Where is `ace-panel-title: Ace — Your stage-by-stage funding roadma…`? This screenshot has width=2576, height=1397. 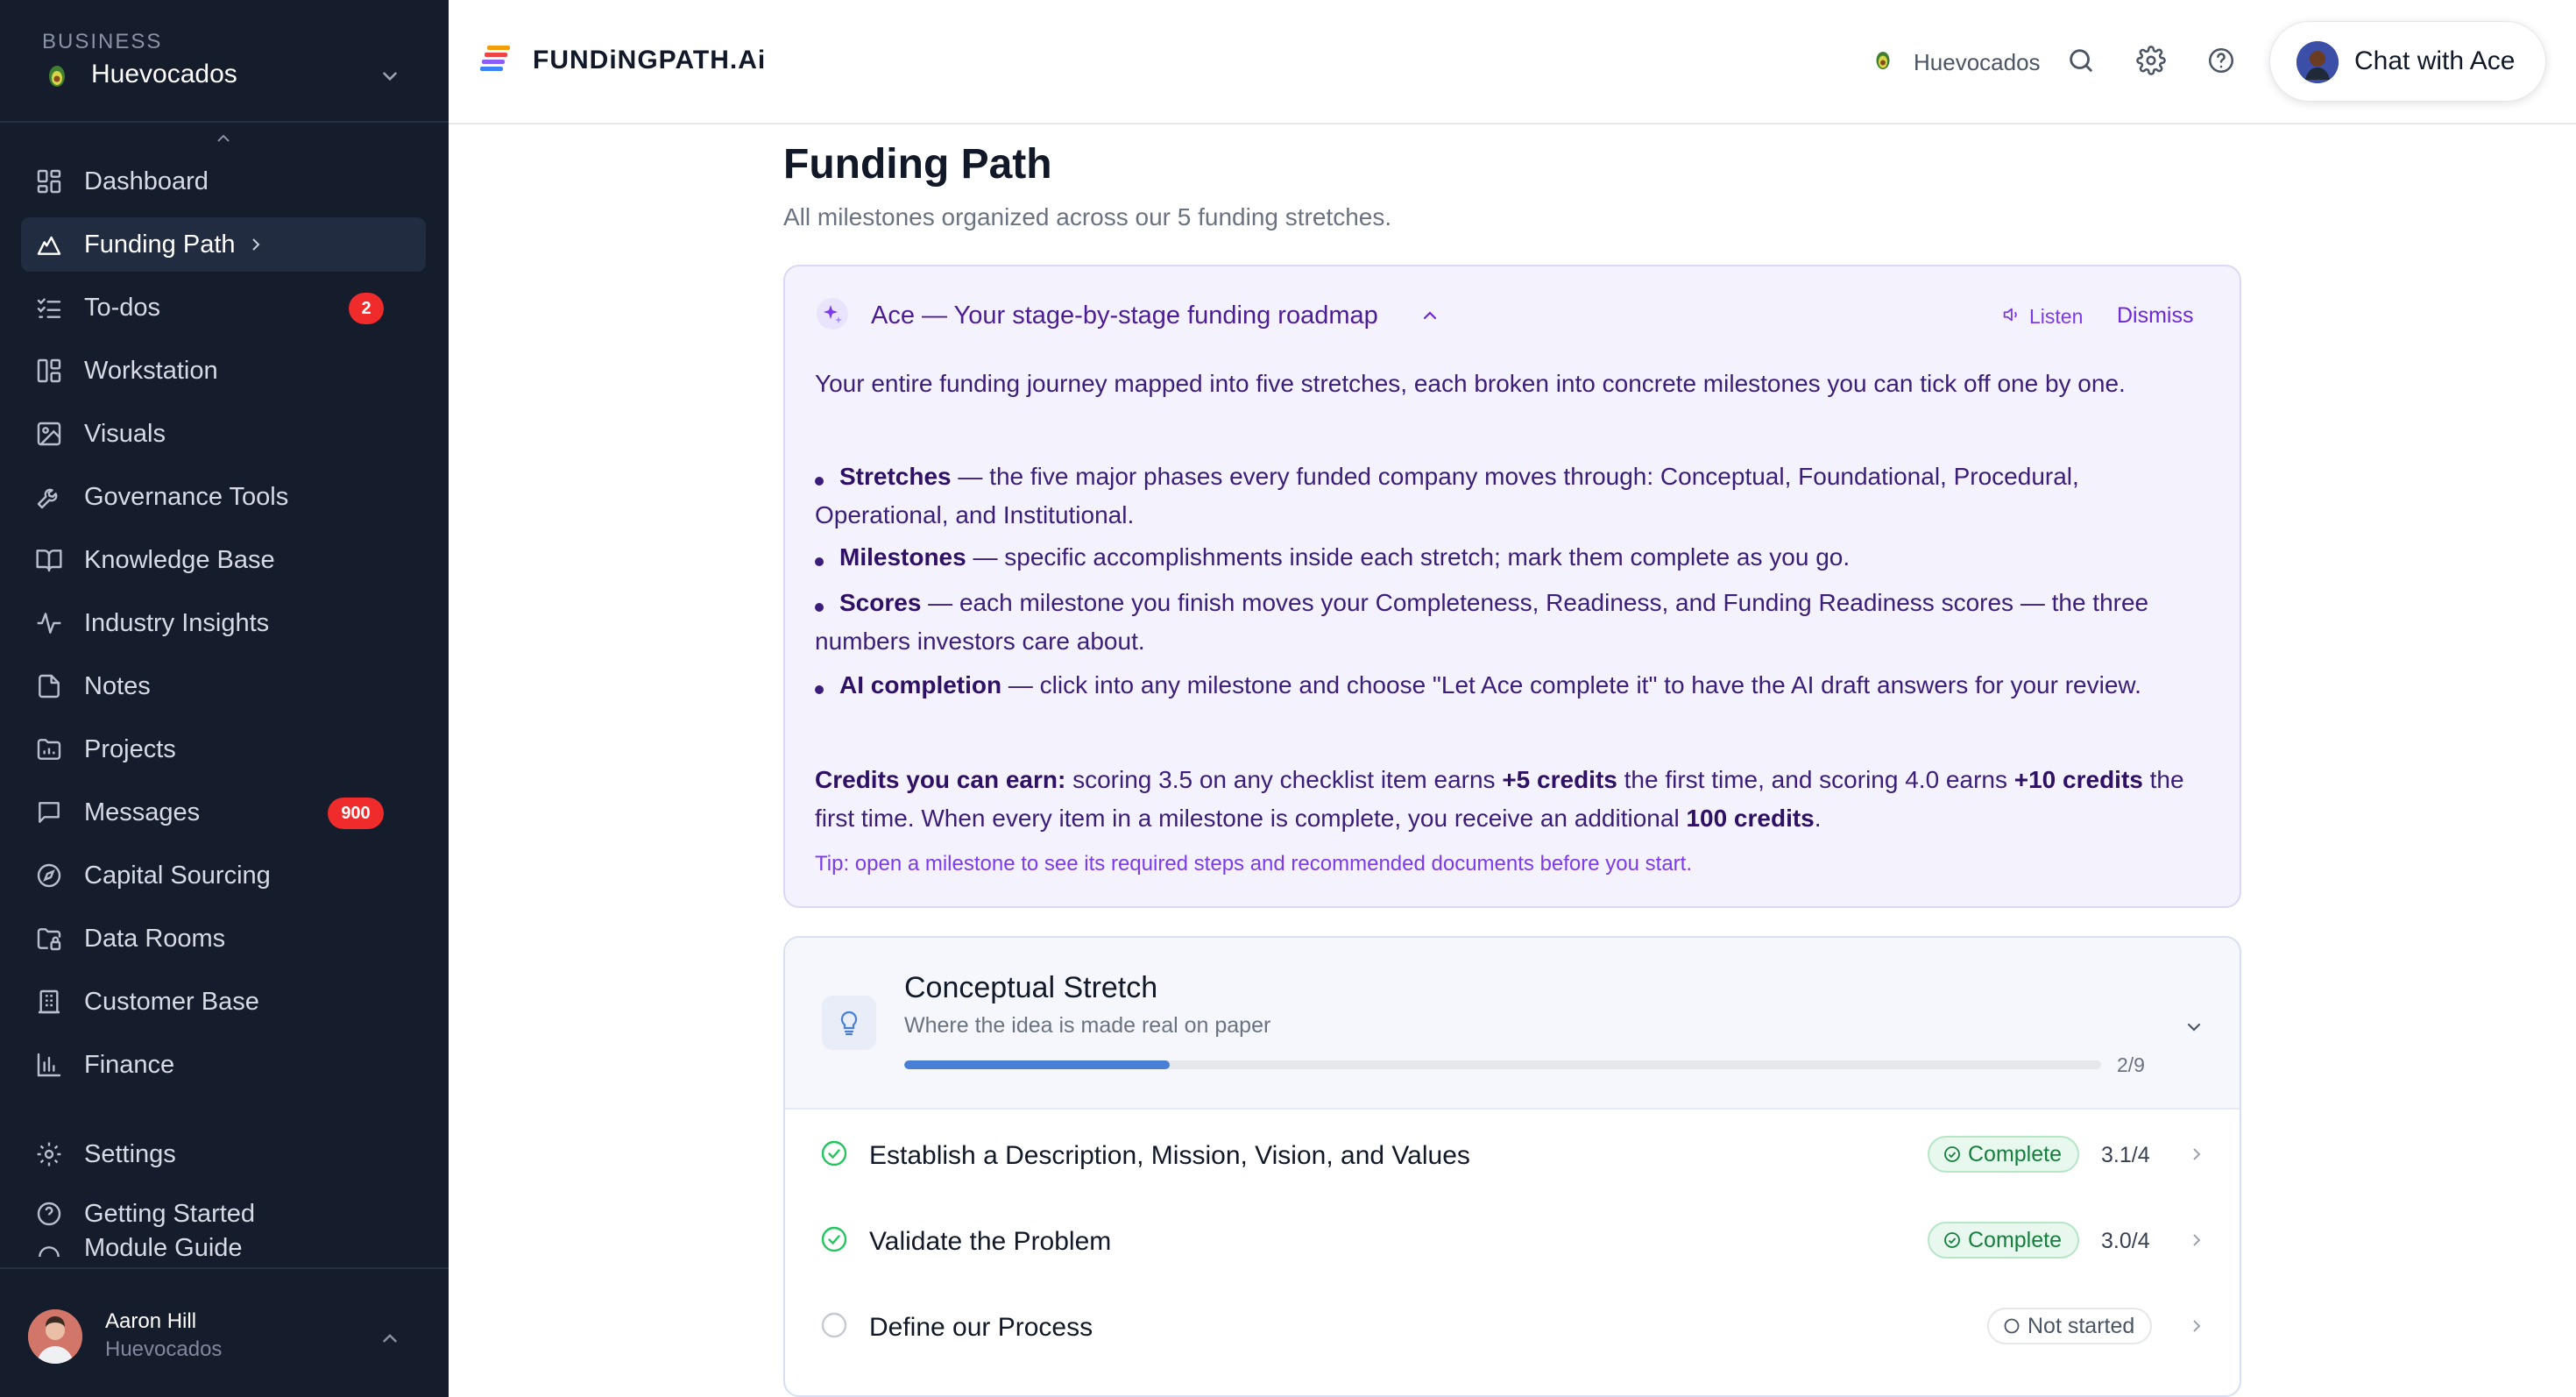 ace-panel-title: Ace — Your stage-by-stage funding roadma… is located at coordinates (1124, 316).